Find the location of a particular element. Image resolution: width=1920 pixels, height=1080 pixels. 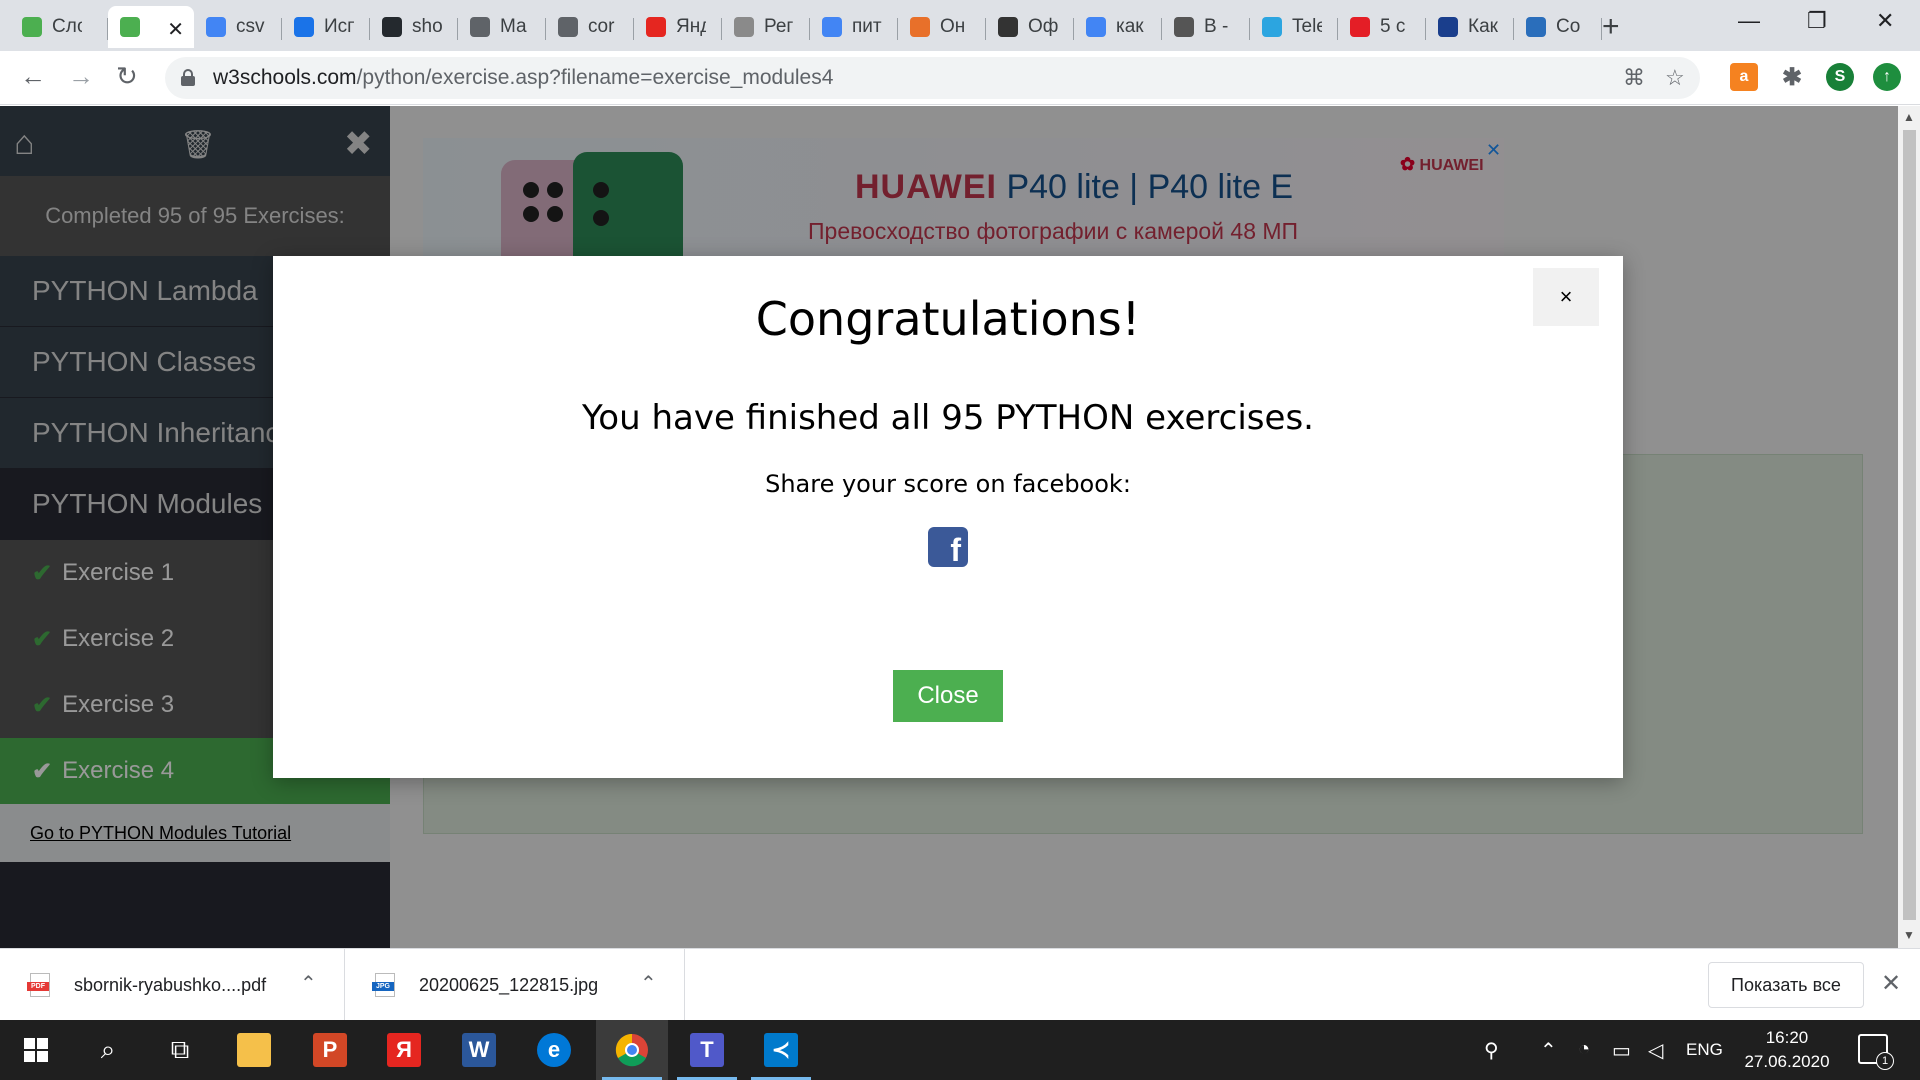

scroll-down-icon: ▼ is located at coordinates (1909, 935).